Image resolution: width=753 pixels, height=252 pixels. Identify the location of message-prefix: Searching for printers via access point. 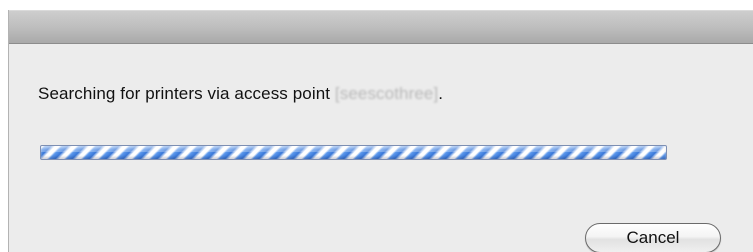
(186, 93).